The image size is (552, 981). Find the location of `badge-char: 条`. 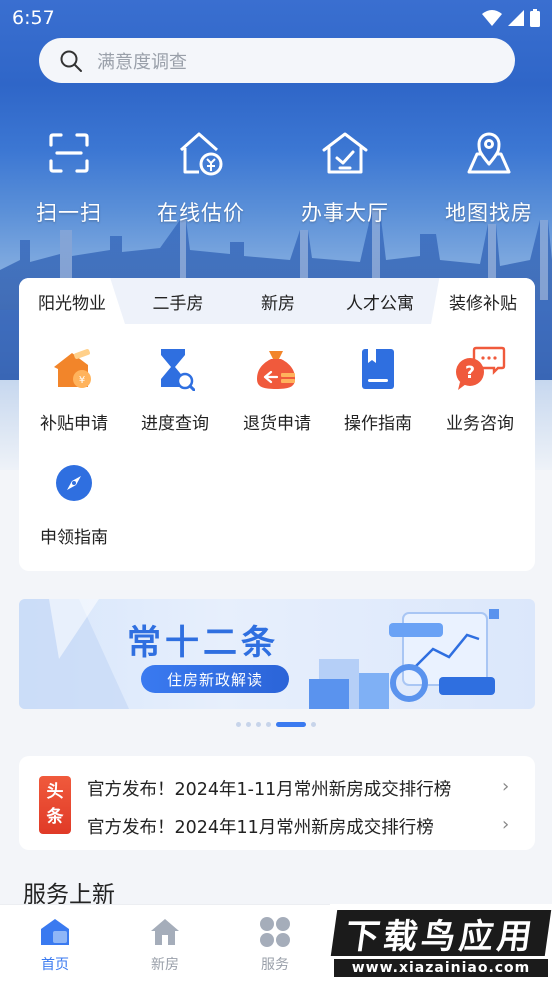

badge-char: 条 is located at coordinates (55, 817).